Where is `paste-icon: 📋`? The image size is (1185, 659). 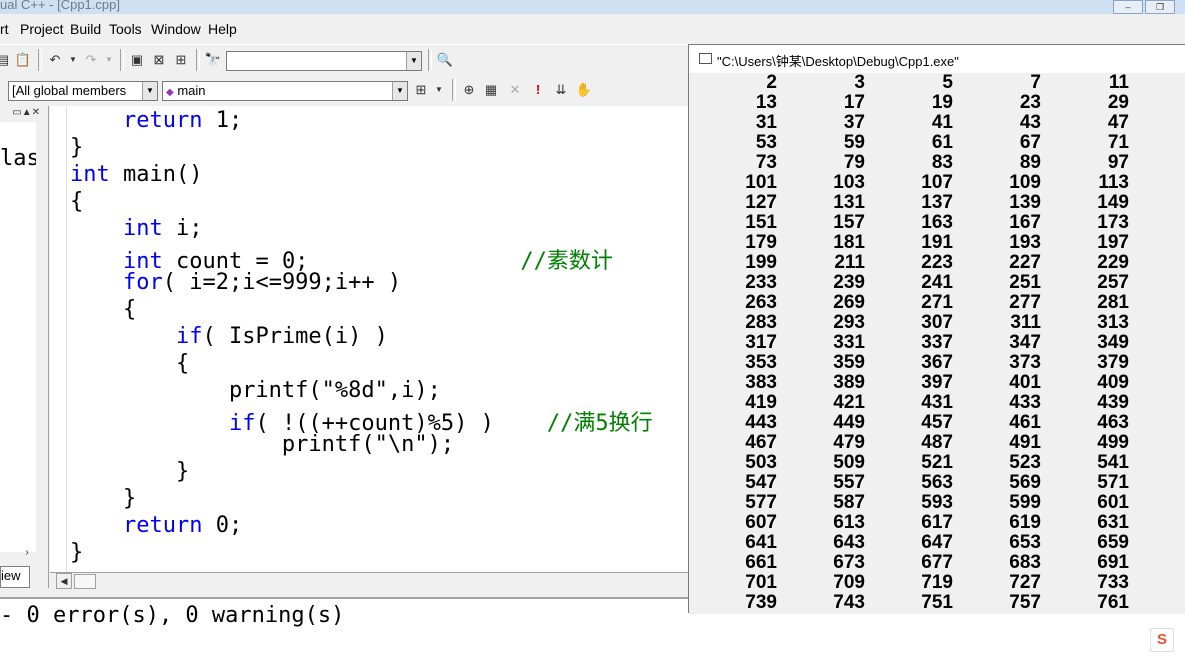 paste-icon: 📋 is located at coordinates (23, 60).